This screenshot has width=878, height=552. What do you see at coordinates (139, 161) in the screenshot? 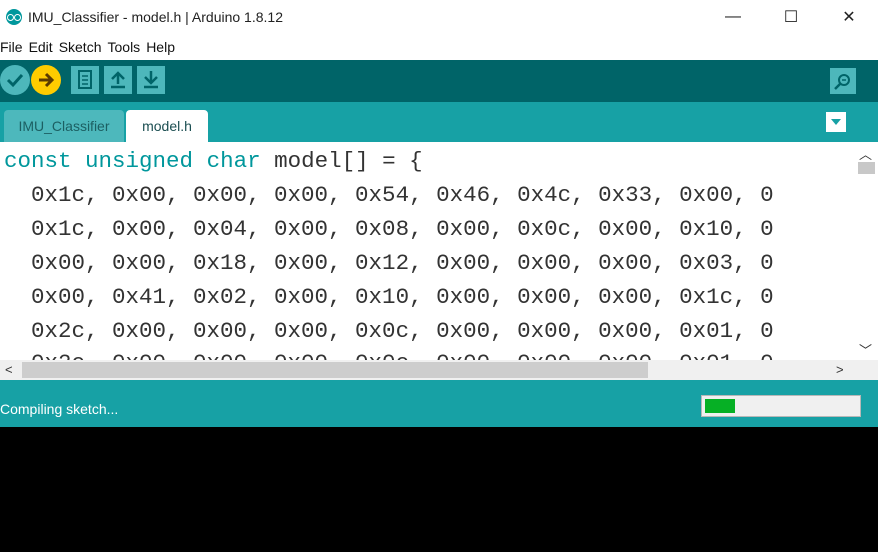
I see `keyword-unsigned: unsigned` at bounding box center [139, 161].